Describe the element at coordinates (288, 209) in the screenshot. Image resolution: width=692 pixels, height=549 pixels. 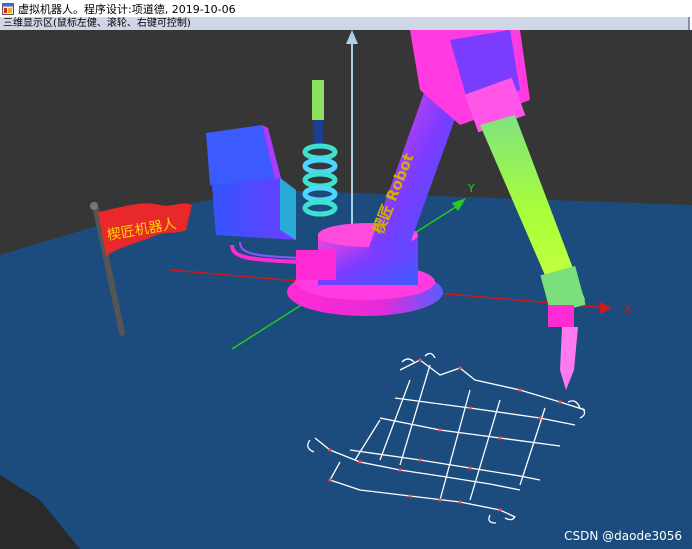
I see `cabinet-base-side` at that location.